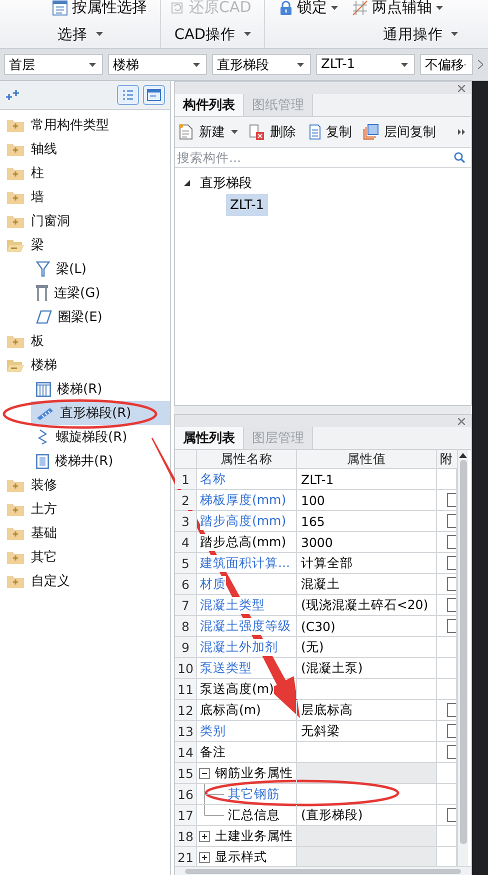 The width and height of the screenshot is (488, 875). Describe the element at coordinates (367, 668) in the screenshot. I see `property-value: (混凝土泵)` at that location.